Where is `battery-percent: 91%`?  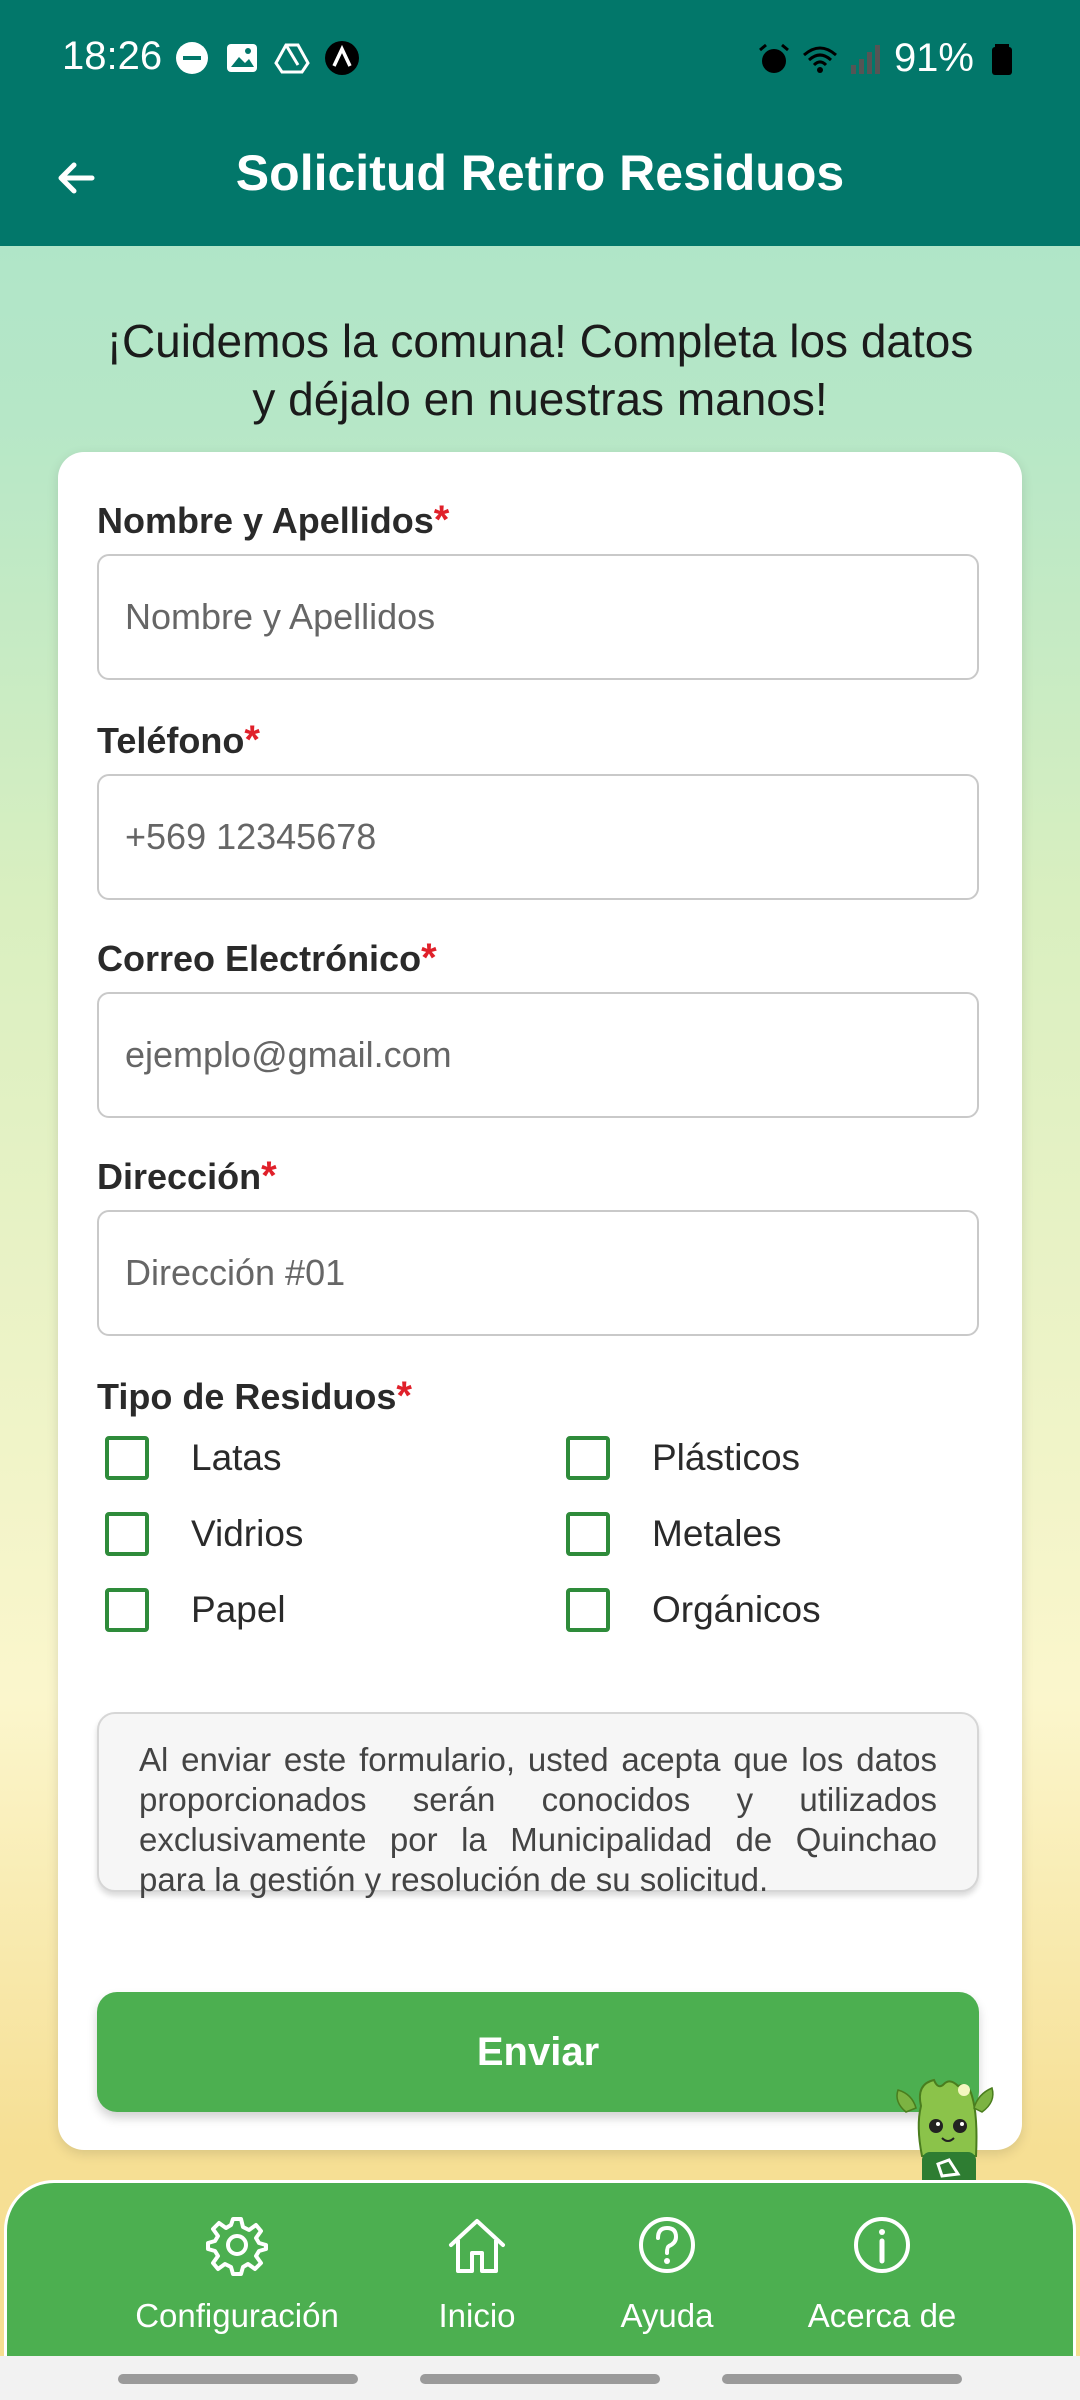 battery-percent: 91% is located at coordinates (933, 58).